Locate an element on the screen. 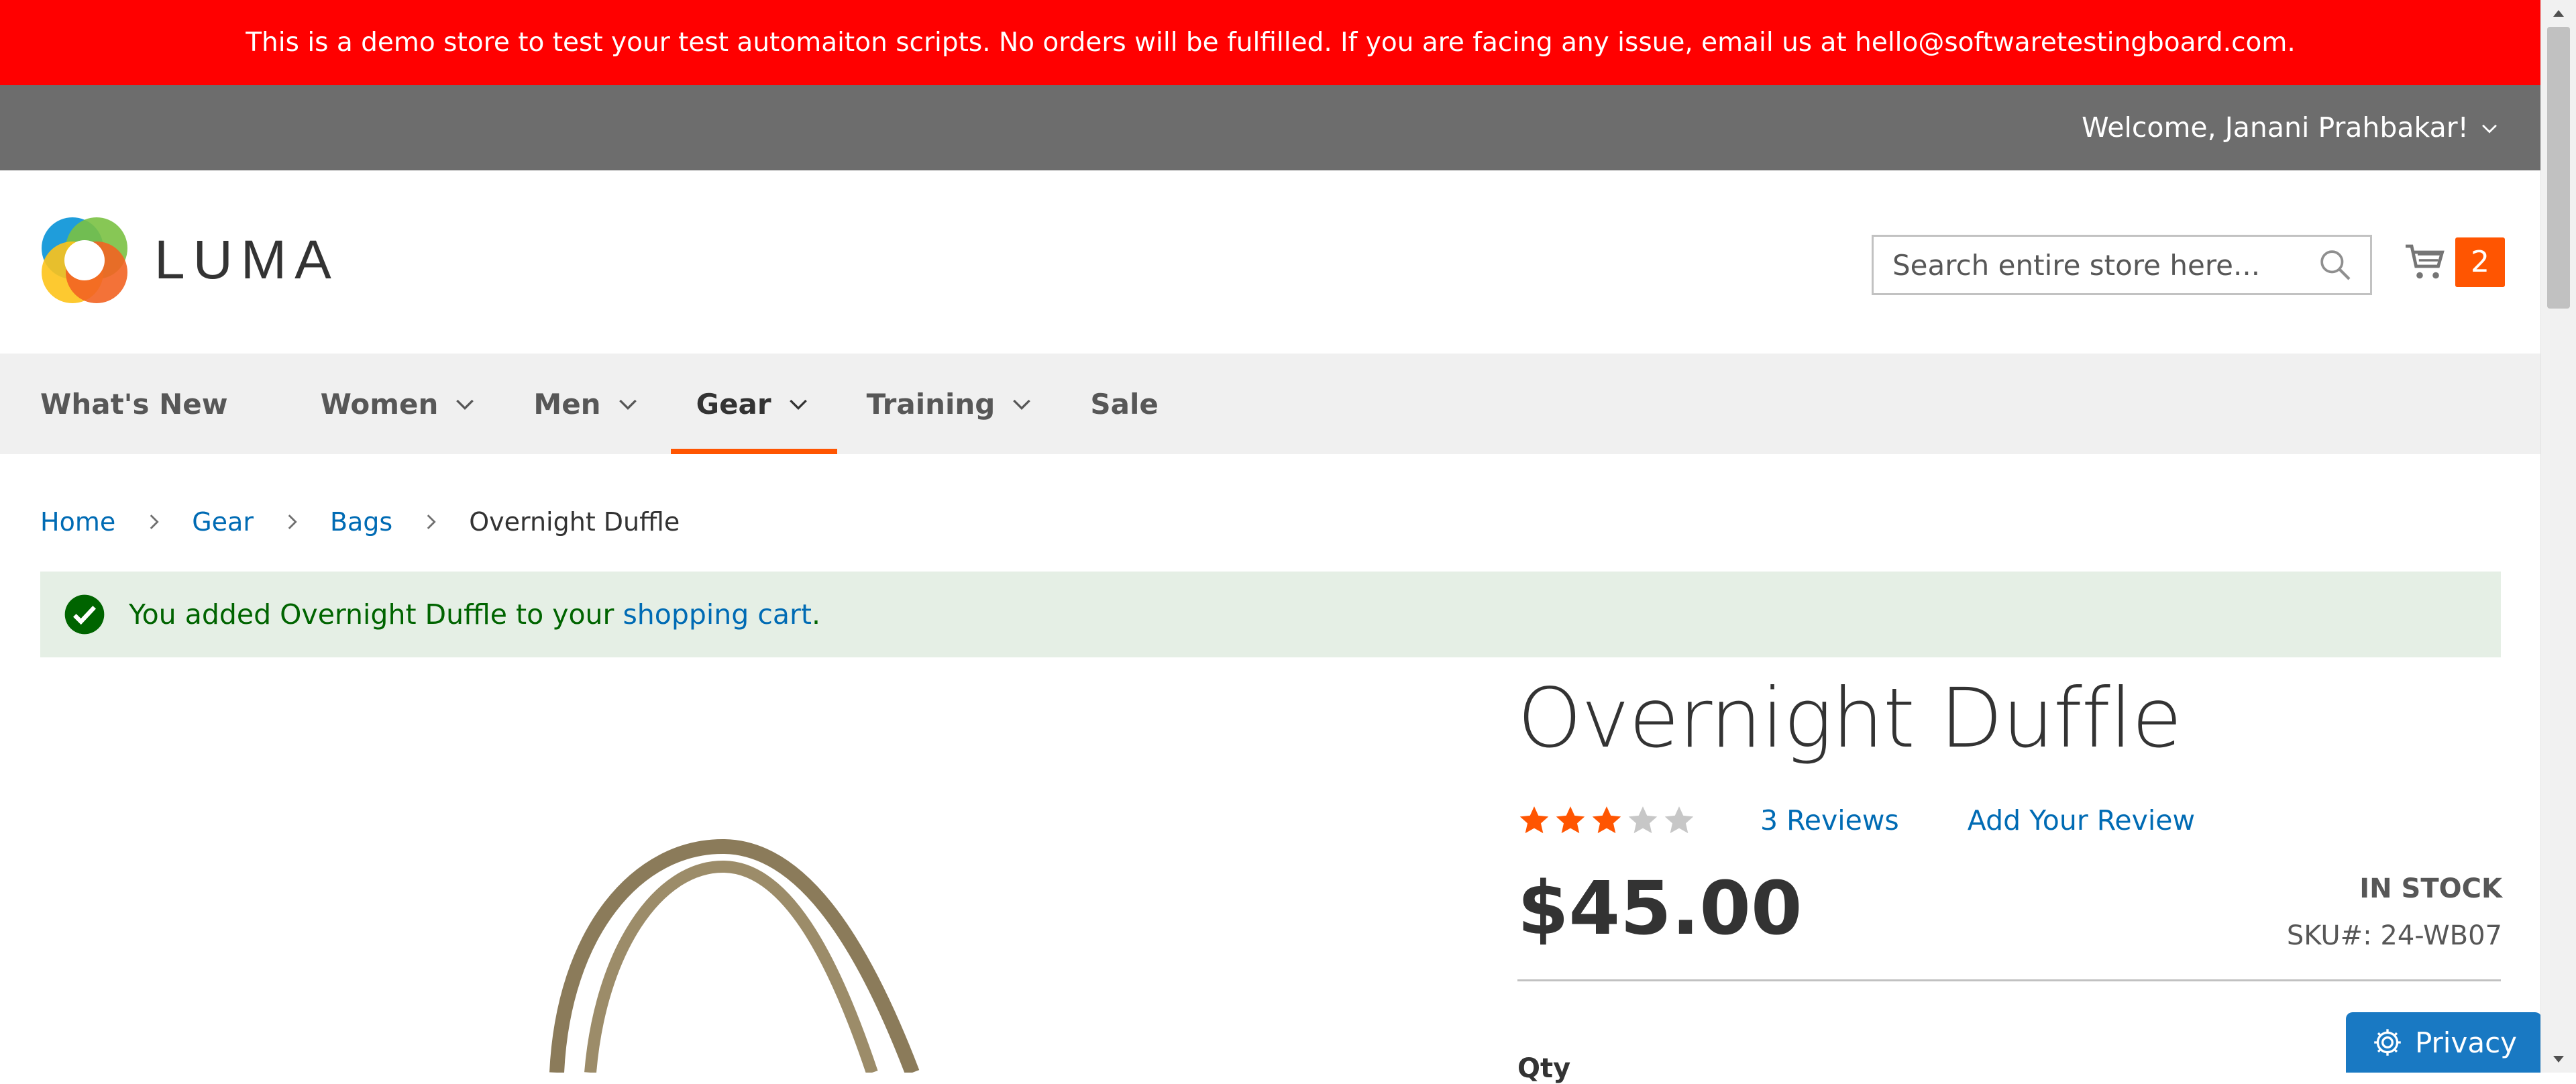  search-box is located at coordinates (2122, 265).